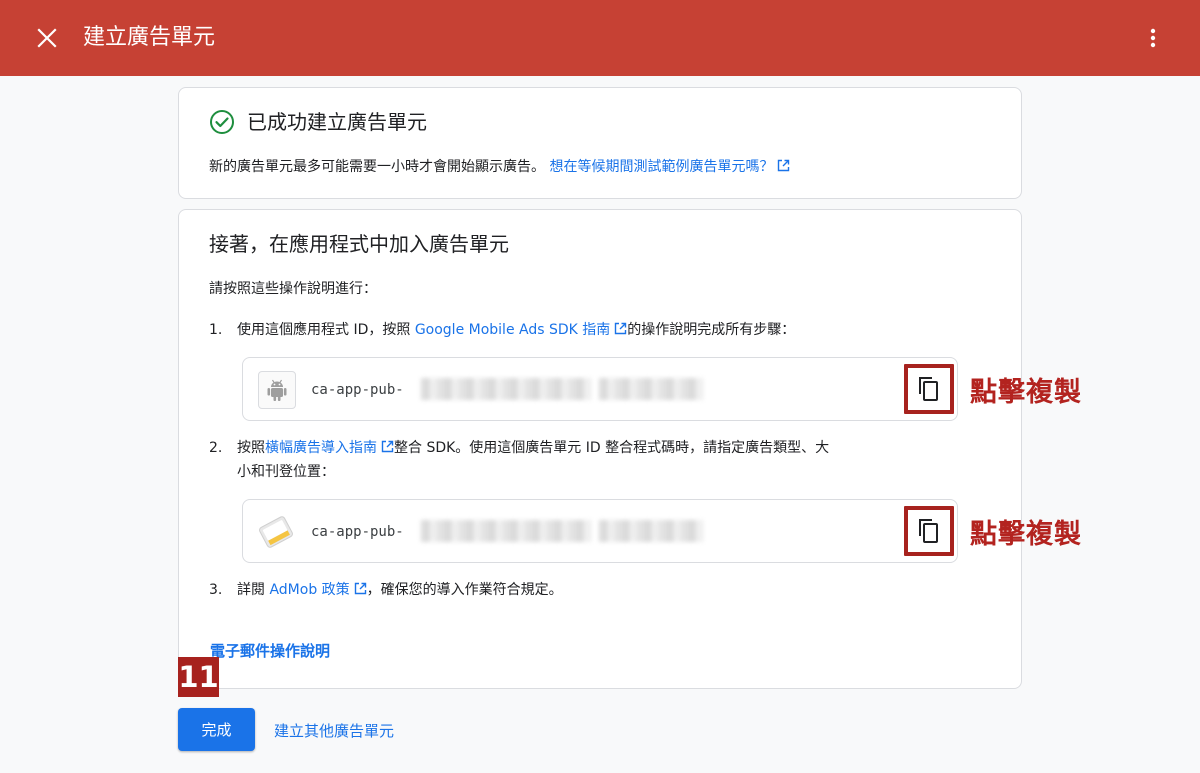 Image resolution: width=1200 pixels, height=773 pixels. What do you see at coordinates (377, 167) in the screenshot?
I see `success-description-text: 新的廣告單元最多可能需要一小時才會開始顯示廣告。` at bounding box center [377, 167].